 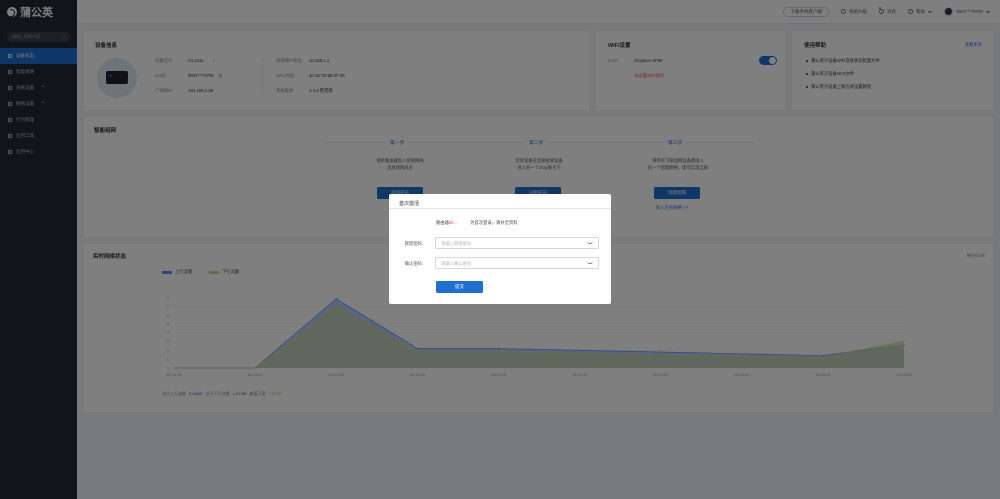 What do you see at coordinates (463, 223) in the screenshot?
I see `dialog-note-gap` at bounding box center [463, 223].